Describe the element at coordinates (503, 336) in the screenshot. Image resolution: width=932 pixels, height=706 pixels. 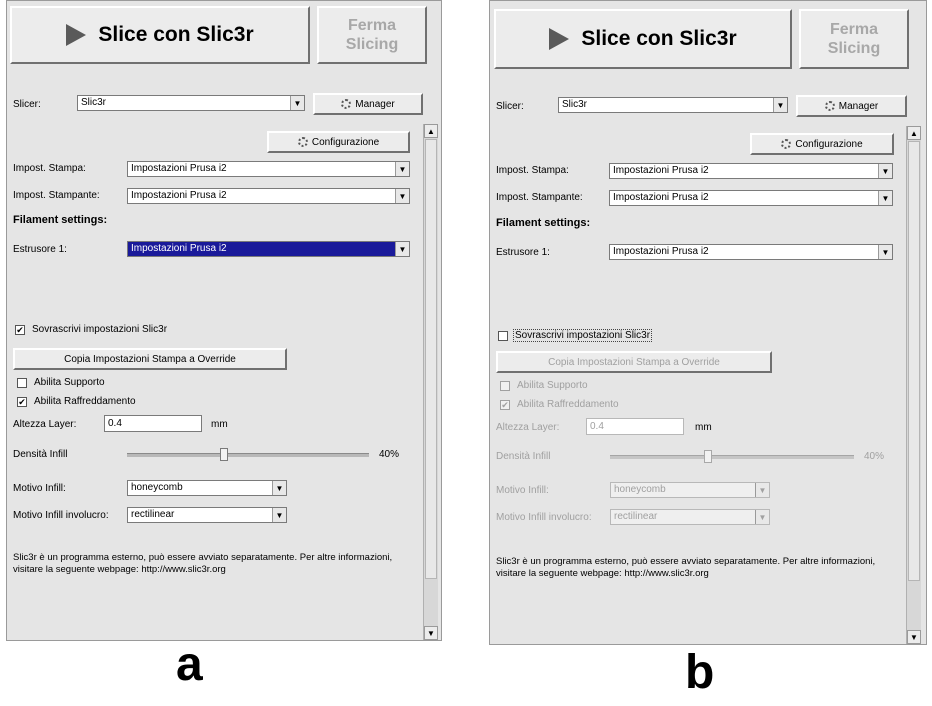
I see `override-checkbox` at that location.